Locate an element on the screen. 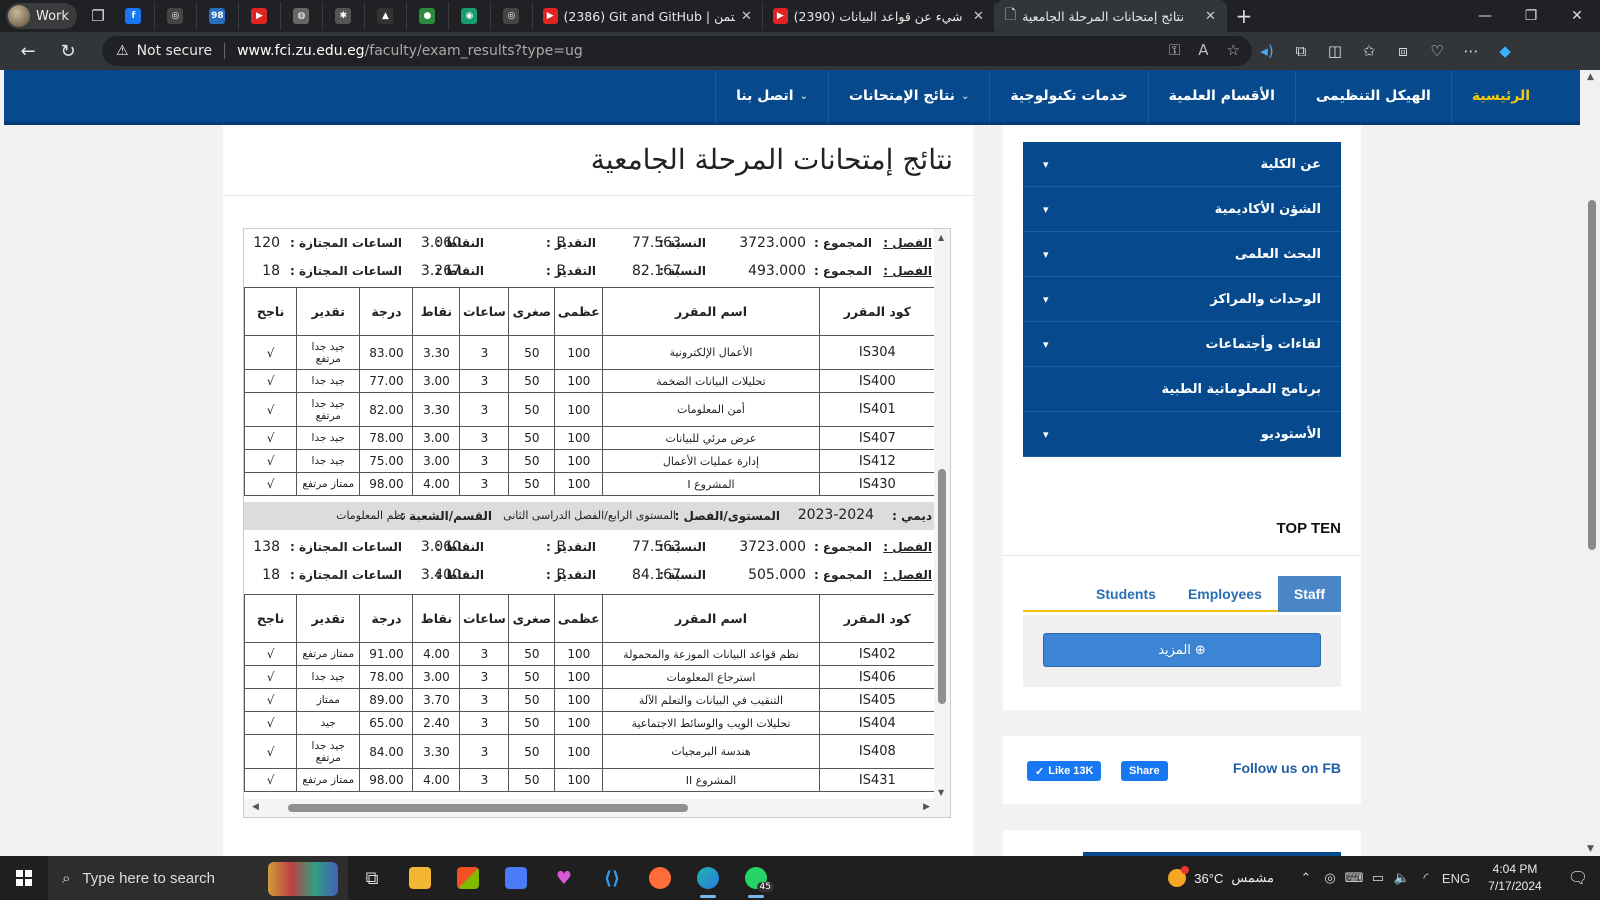  favorite-star-icon: ☆ is located at coordinates (1233, 50).